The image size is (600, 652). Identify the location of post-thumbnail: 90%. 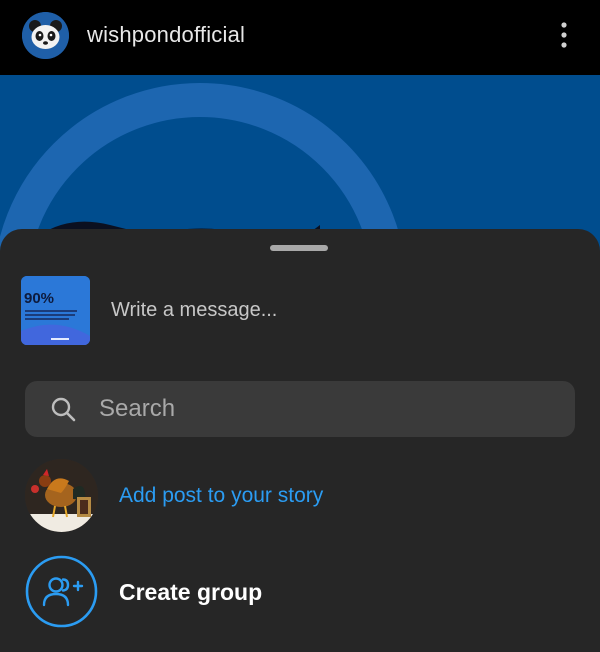
(55, 310).